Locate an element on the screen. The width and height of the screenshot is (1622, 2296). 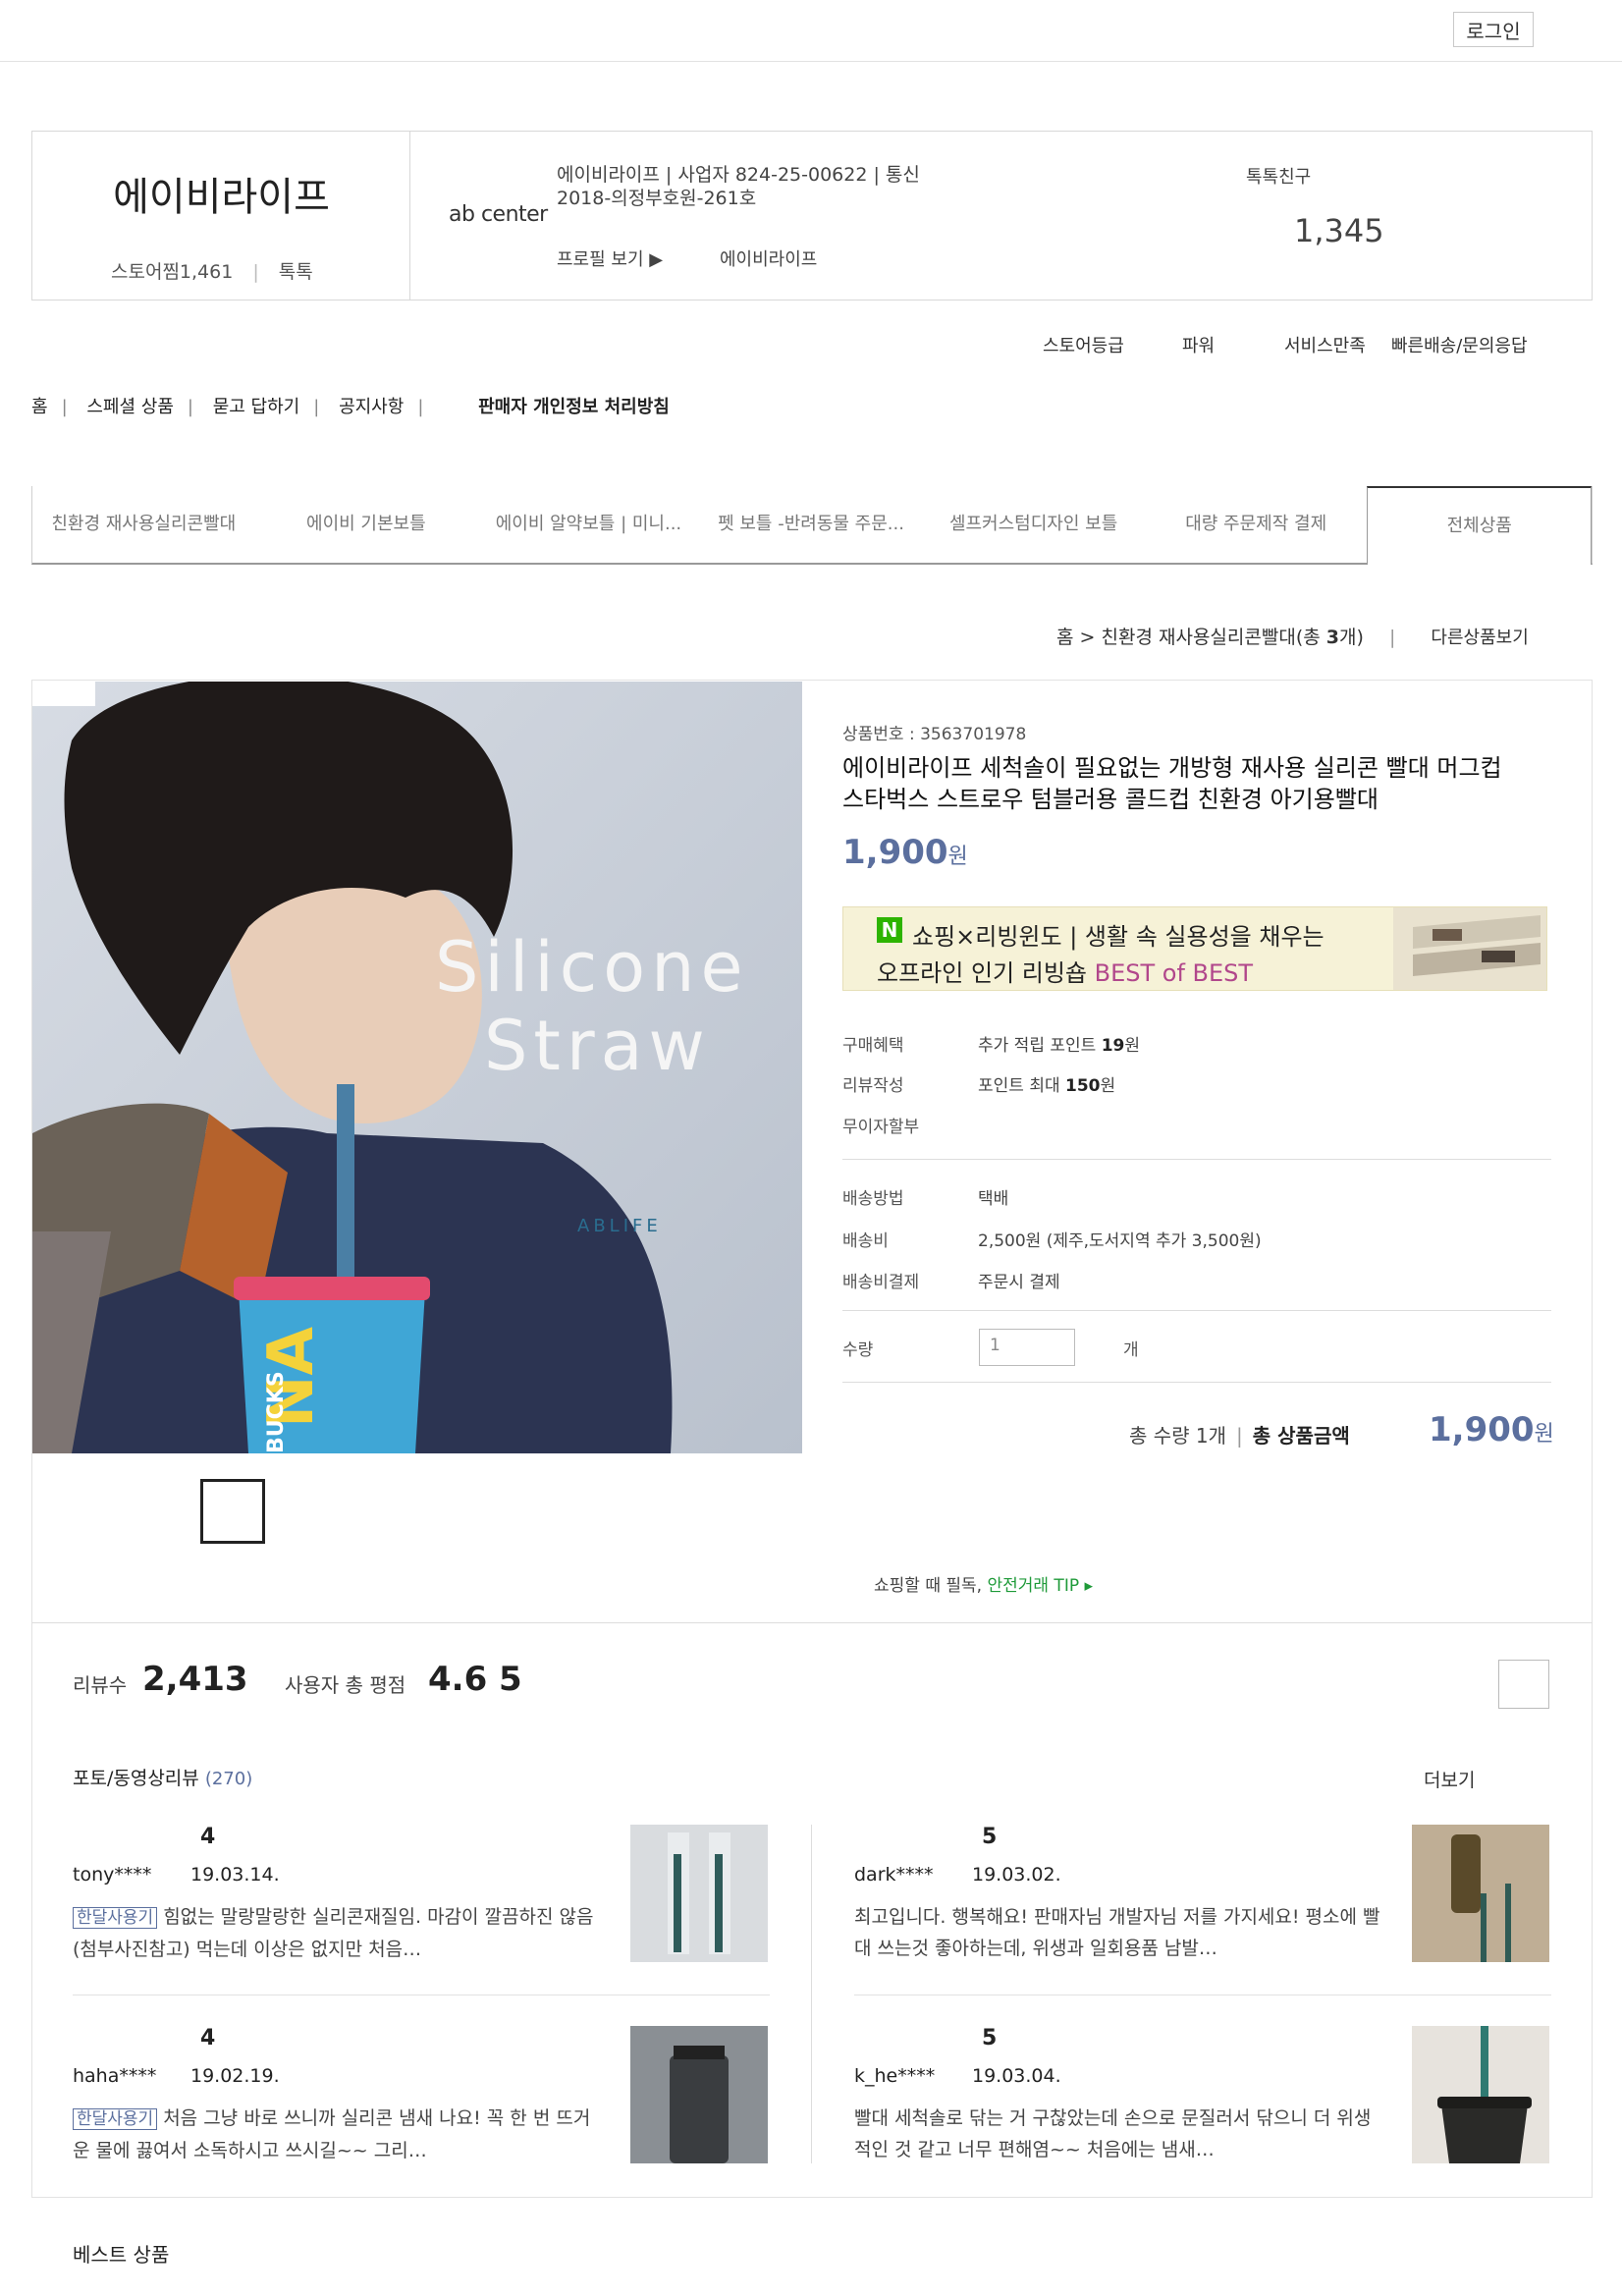
breadcrumb-home: 홈 is located at coordinates (1064, 637).